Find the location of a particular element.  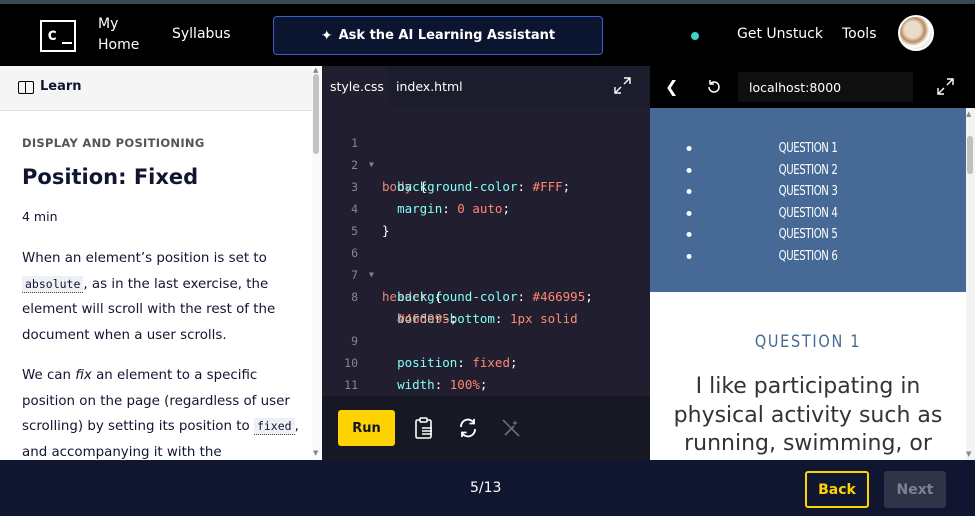

code-line: 4 } is located at coordinates (355, 207).